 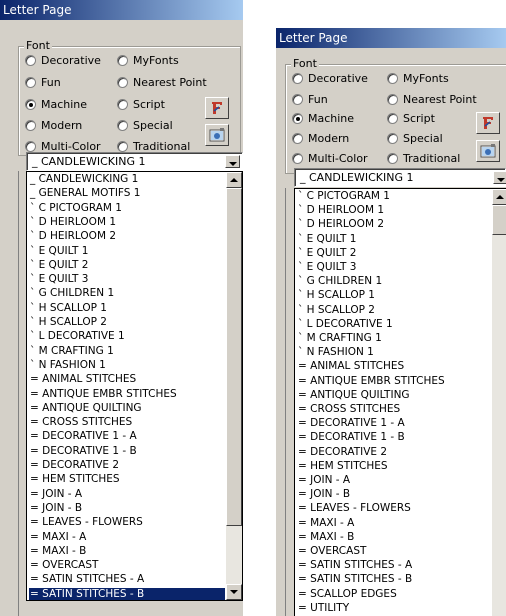 What do you see at coordinates (310, 99) in the screenshot?
I see `right-radio-fun: Fun` at bounding box center [310, 99].